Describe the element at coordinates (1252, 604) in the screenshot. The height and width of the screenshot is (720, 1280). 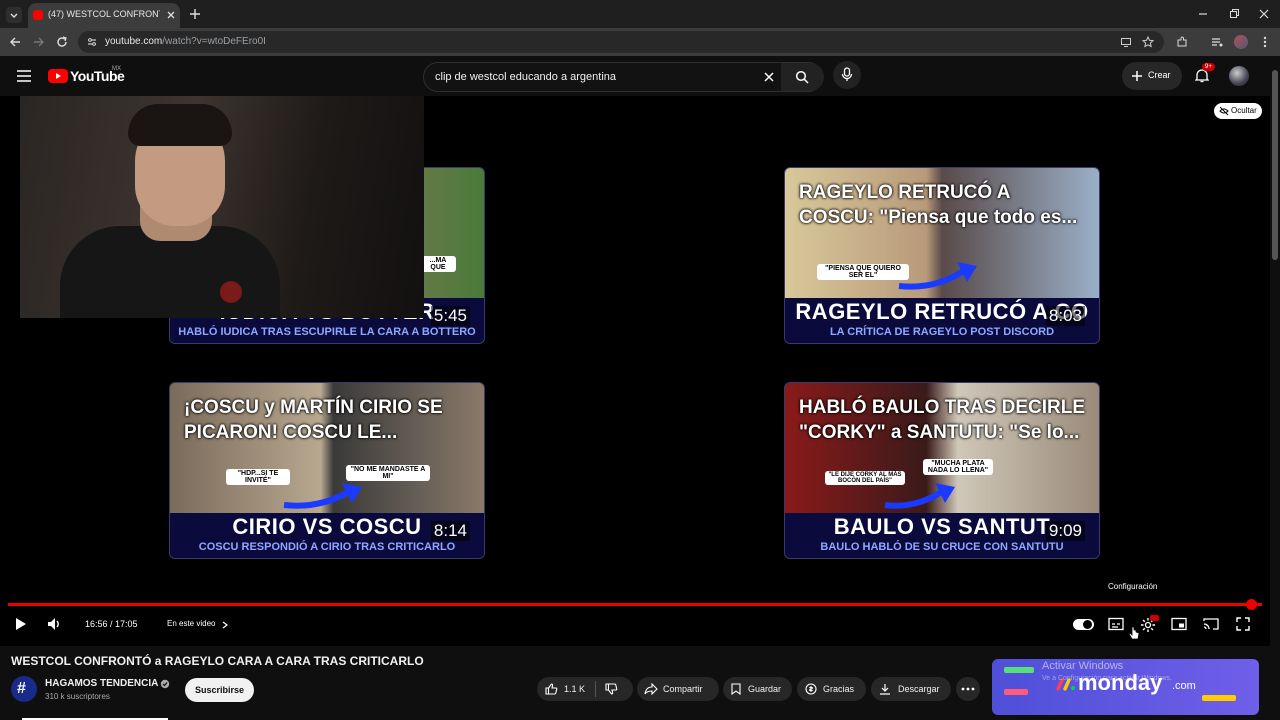
I see `progress-scrubber` at that location.